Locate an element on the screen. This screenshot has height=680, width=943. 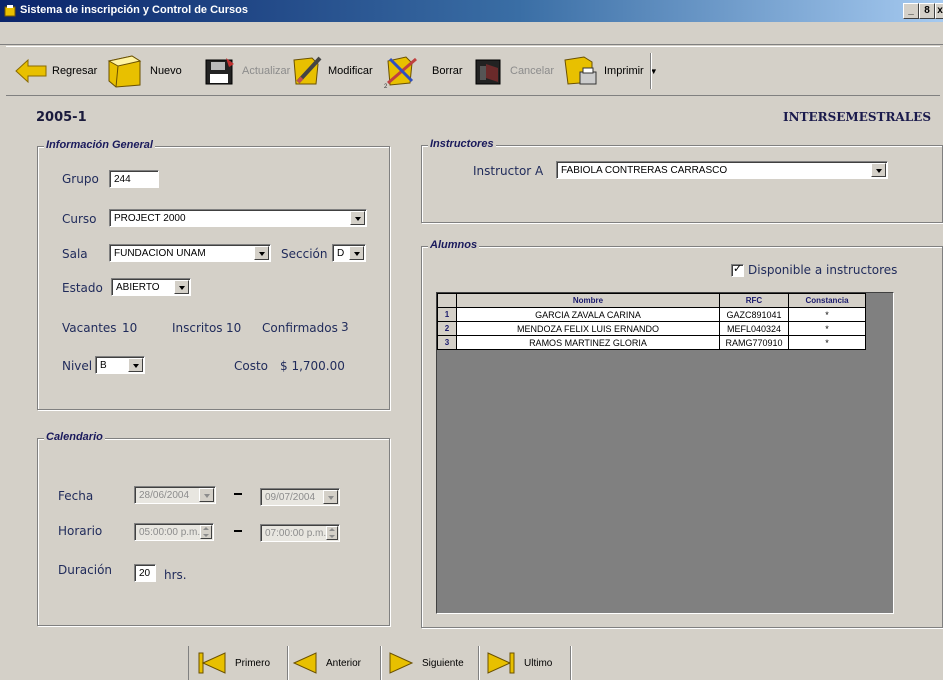
instructor-label: Instructor A is located at coordinates (508, 171).